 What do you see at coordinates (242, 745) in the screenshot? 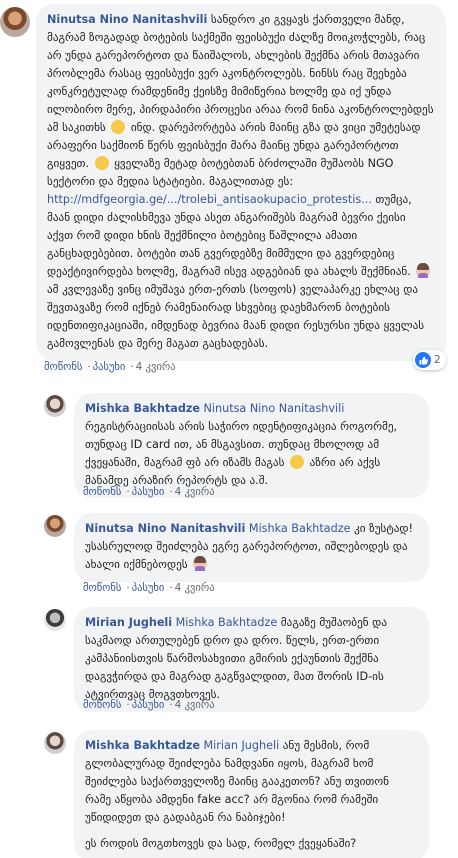
I see `mention-link: Mirian Jugheli` at bounding box center [242, 745].